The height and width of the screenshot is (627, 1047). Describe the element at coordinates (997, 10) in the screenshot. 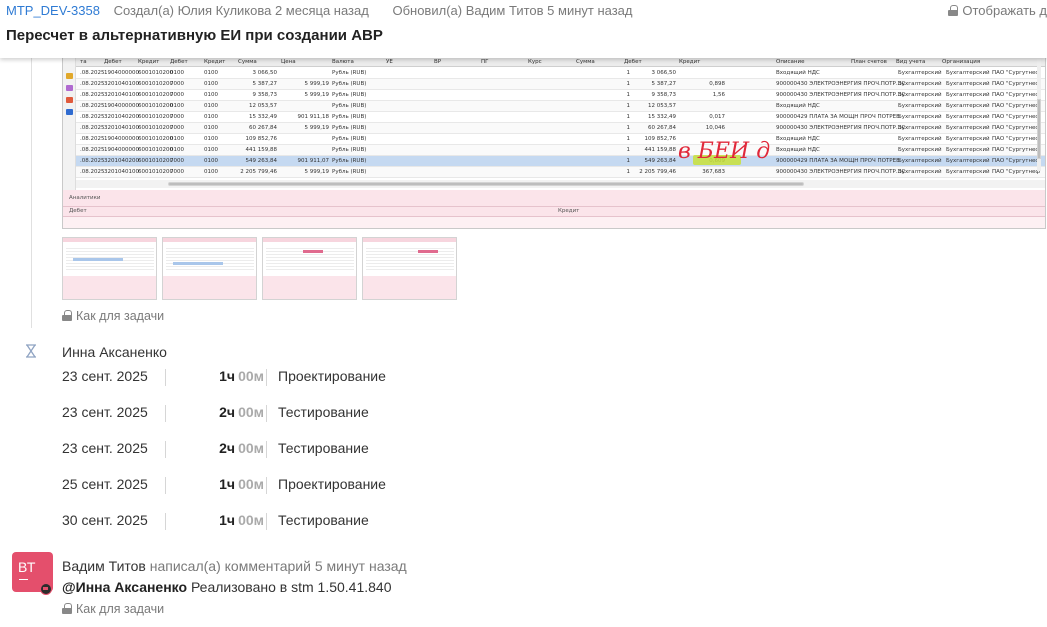

I see `visibility-selector: Отображать д` at that location.